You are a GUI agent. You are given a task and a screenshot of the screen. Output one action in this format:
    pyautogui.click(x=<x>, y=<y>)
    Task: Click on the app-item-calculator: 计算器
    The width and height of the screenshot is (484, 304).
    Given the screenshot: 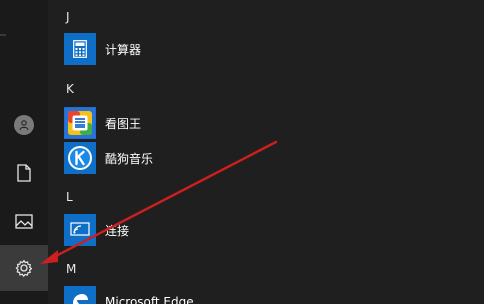 What is the action you would take?
    pyautogui.click(x=214, y=49)
    